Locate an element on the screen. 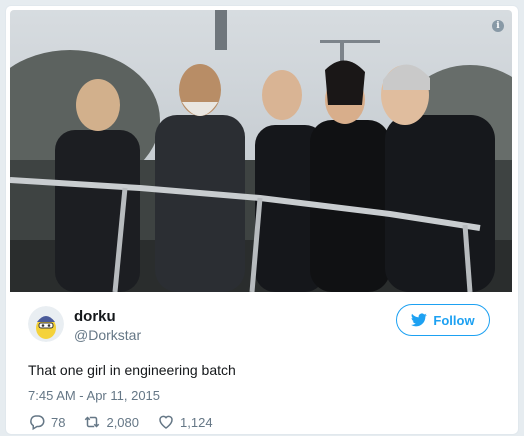 This screenshot has width=524, height=436. author-name: dorku is located at coordinates (95, 316).